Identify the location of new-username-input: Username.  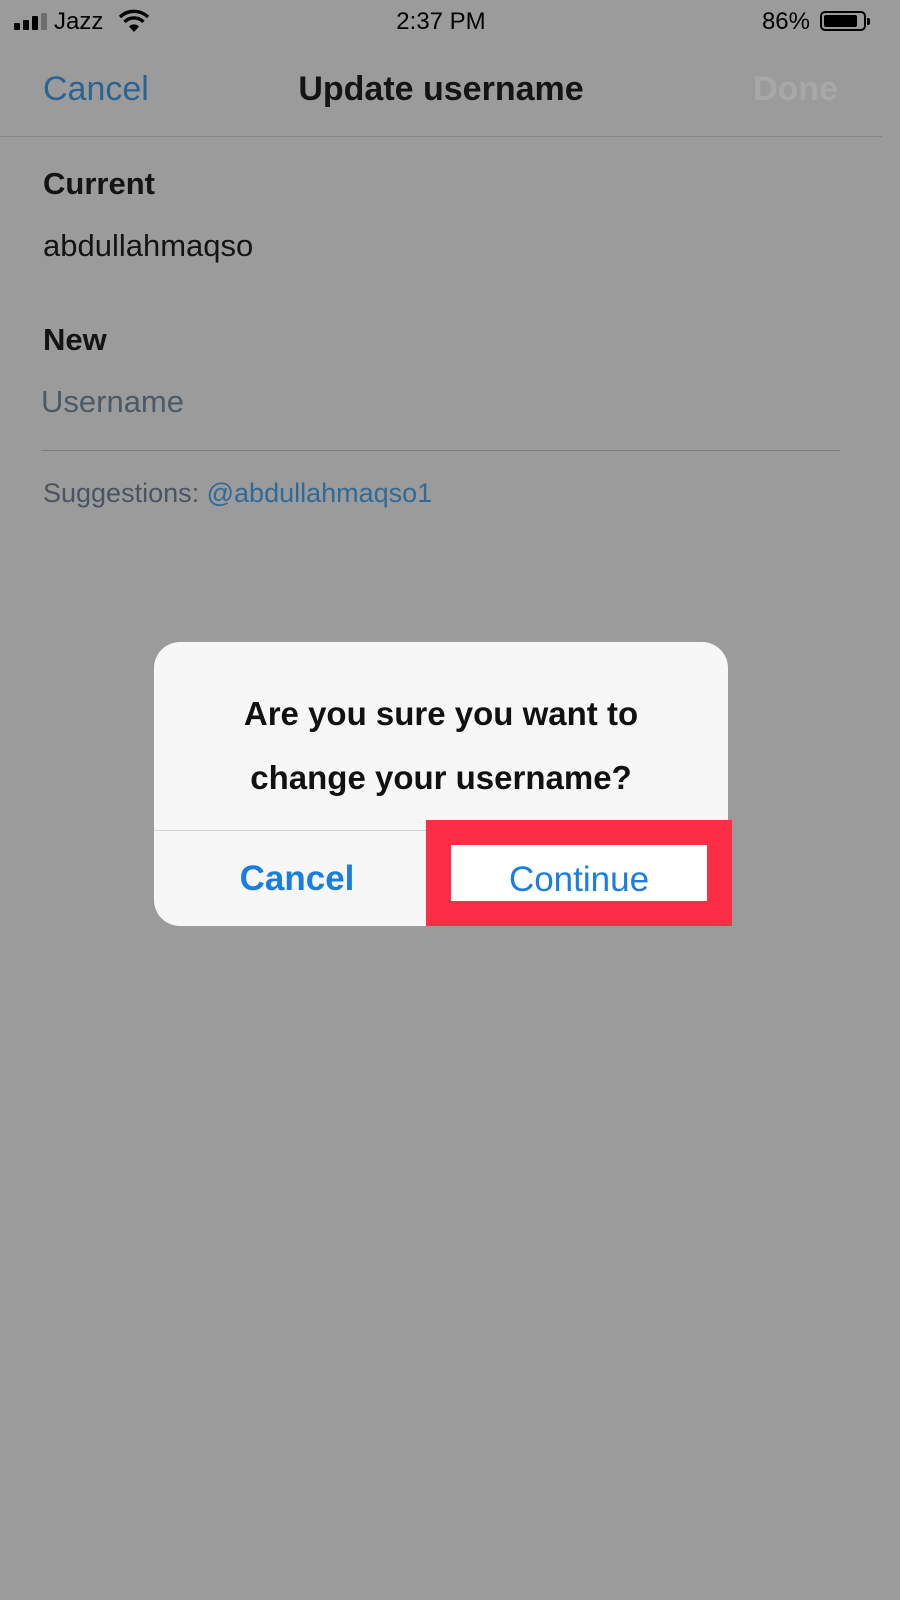
(440, 415).